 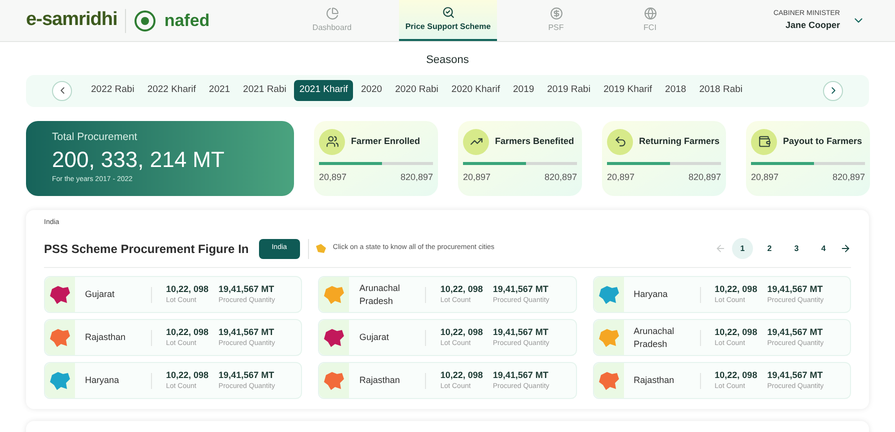 What do you see at coordinates (833, 90) in the screenshot?
I see `next-button` at bounding box center [833, 90].